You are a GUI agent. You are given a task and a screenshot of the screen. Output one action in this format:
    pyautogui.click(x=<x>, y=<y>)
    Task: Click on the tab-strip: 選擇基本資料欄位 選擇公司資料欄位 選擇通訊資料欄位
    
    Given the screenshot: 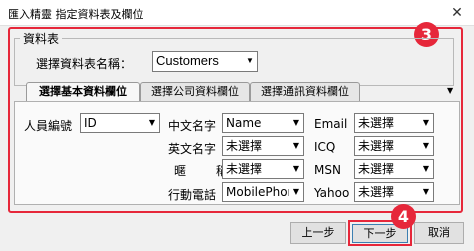 What is the action you would take?
    pyautogui.click(x=237, y=92)
    